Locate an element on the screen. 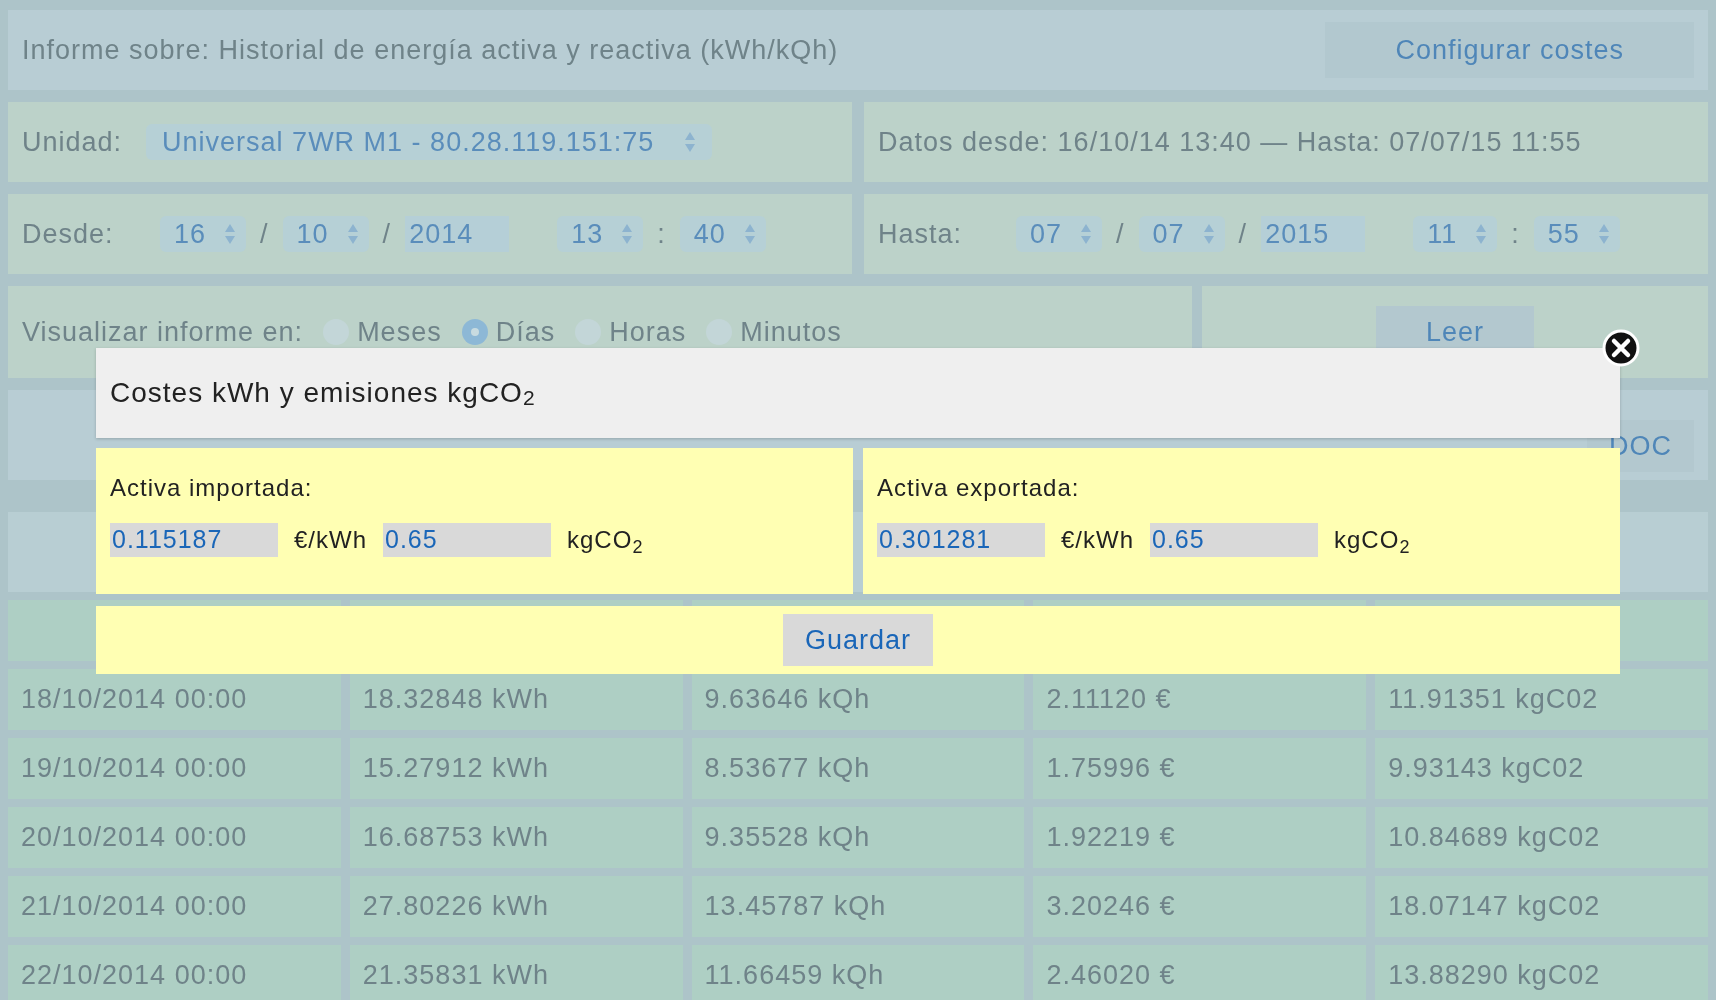 Image resolution: width=1716 pixels, height=1000 pixels. table-cell: 9.35528 kQh is located at coordinates (858, 837).